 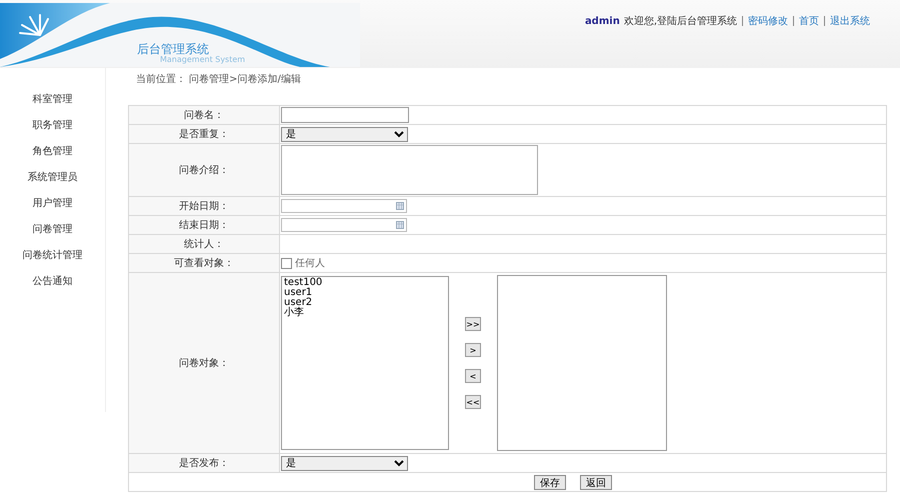 What do you see at coordinates (473, 376) in the screenshot?
I see `move-button: <` at bounding box center [473, 376].